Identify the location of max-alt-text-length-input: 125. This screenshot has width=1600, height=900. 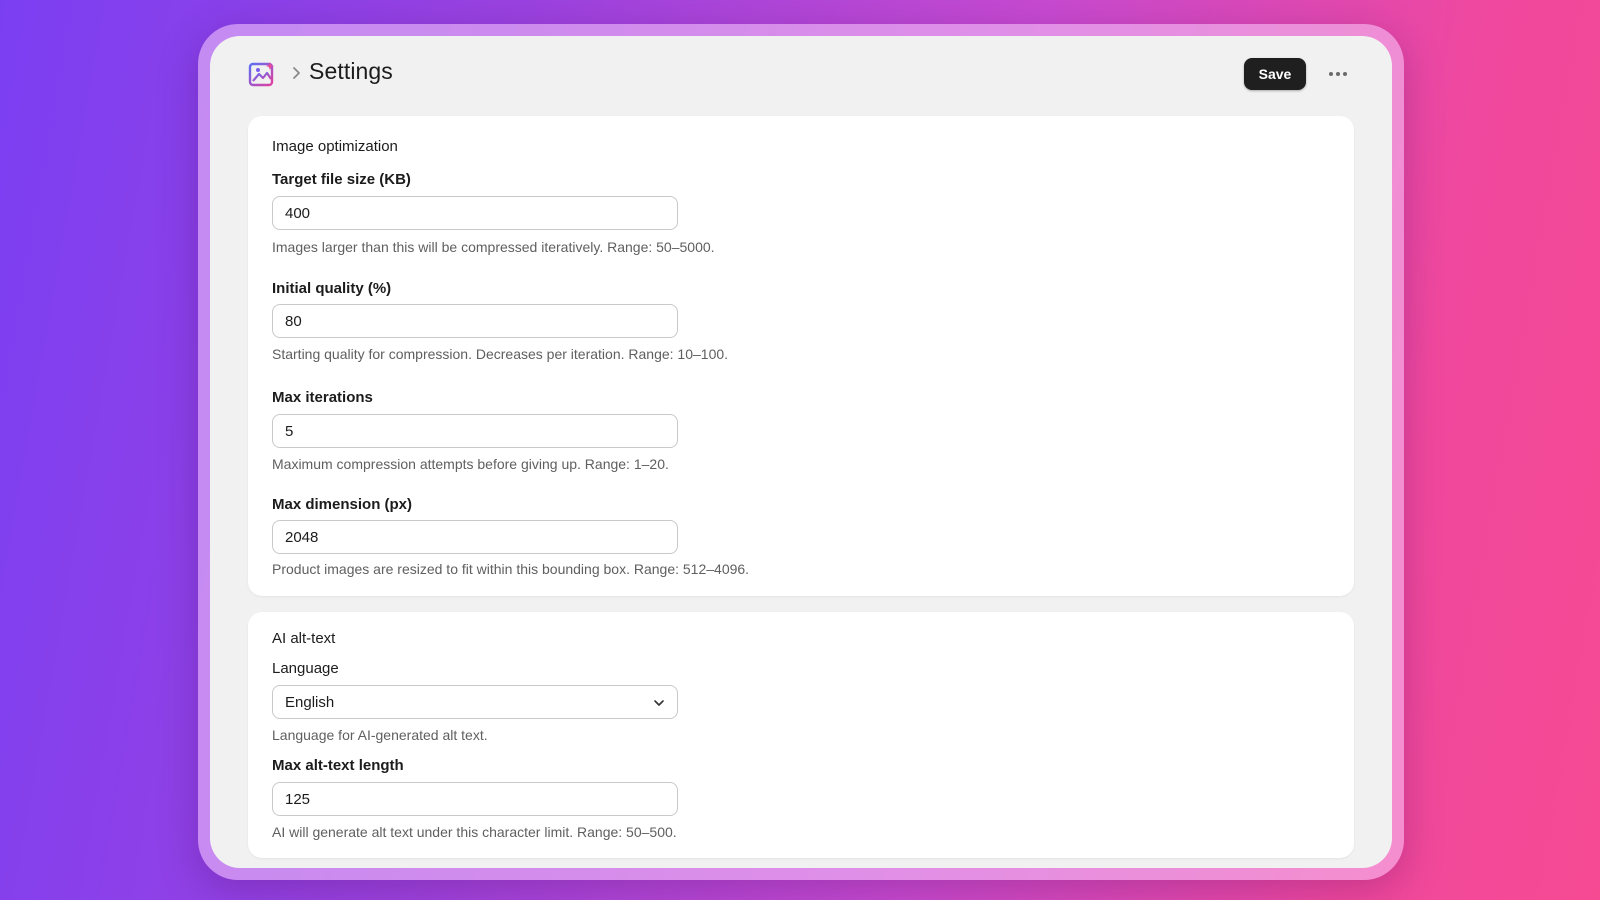
(475, 799).